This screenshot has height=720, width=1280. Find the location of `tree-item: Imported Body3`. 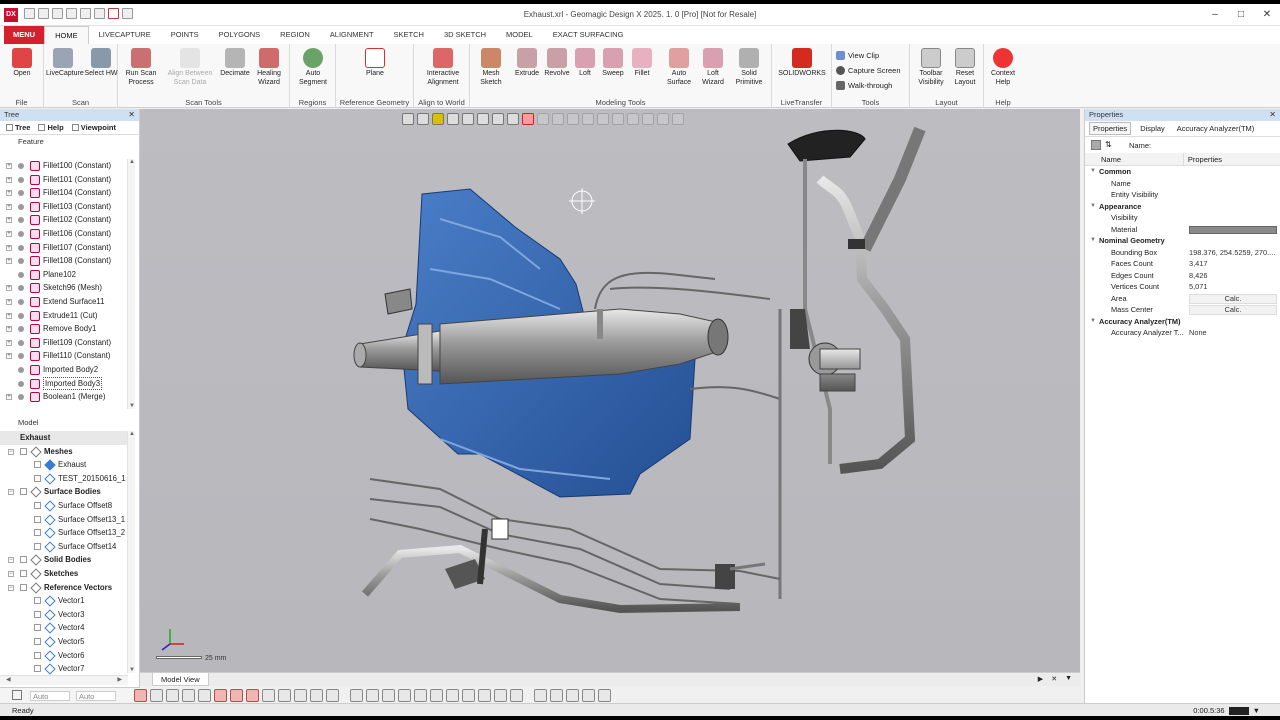

tree-item: Imported Body3 is located at coordinates (64, 383).